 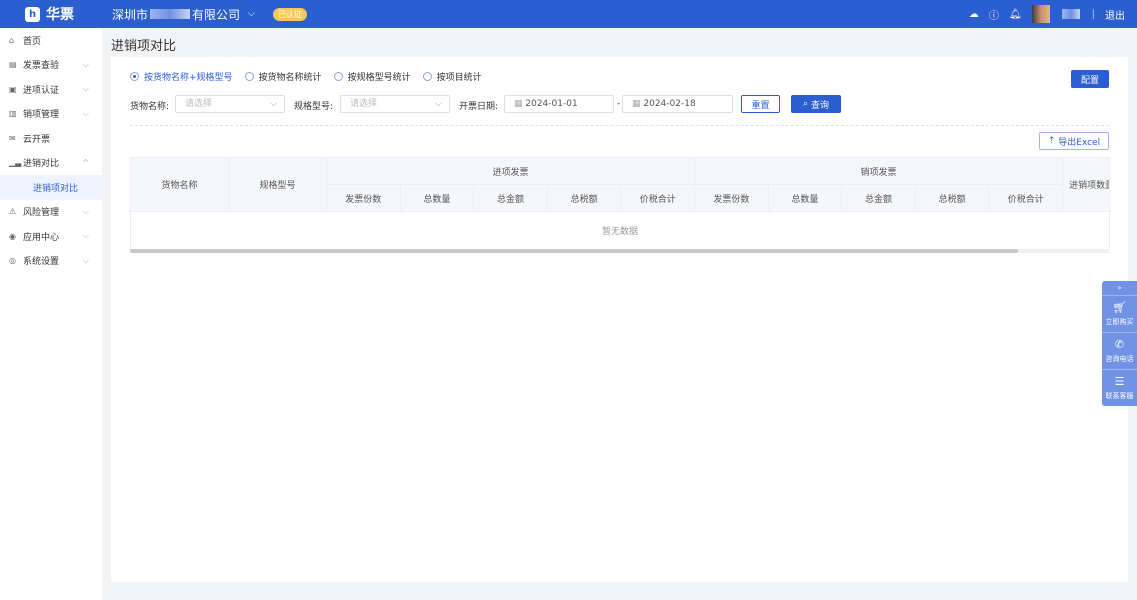 What do you see at coordinates (952, 198) in the screenshot?
I see `sub-col-out-3: 总税额` at bounding box center [952, 198].